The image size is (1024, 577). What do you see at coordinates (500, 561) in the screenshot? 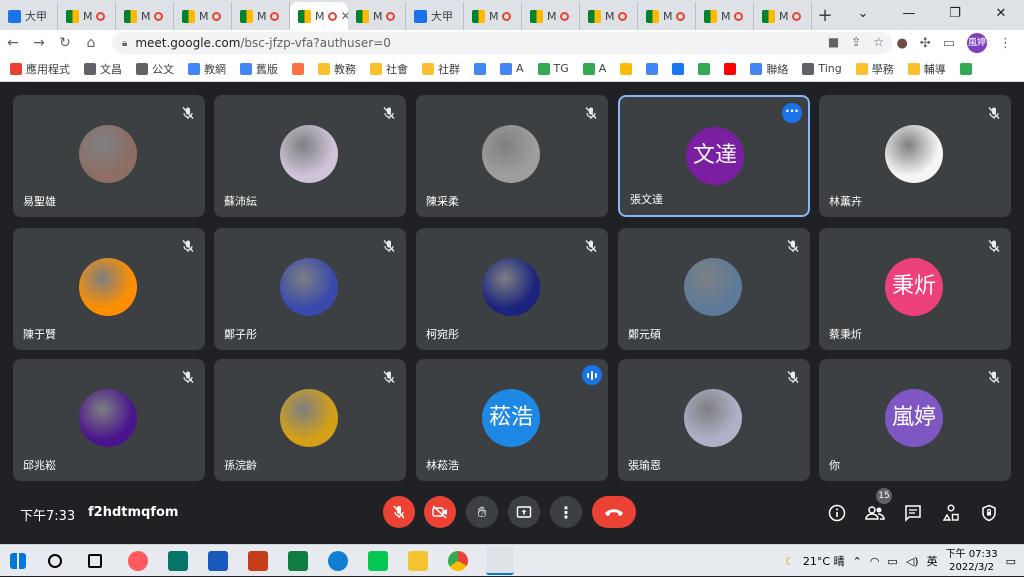
I see `chrome-active-icon` at bounding box center [500, 561].